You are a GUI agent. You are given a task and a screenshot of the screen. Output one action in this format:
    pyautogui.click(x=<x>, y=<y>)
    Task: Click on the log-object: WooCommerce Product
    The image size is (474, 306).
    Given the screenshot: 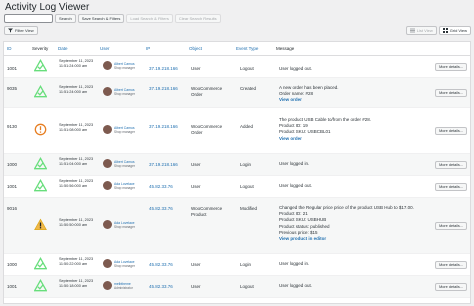 What is the action you would take?
    pyautogui.click(x=206, y=212)
    